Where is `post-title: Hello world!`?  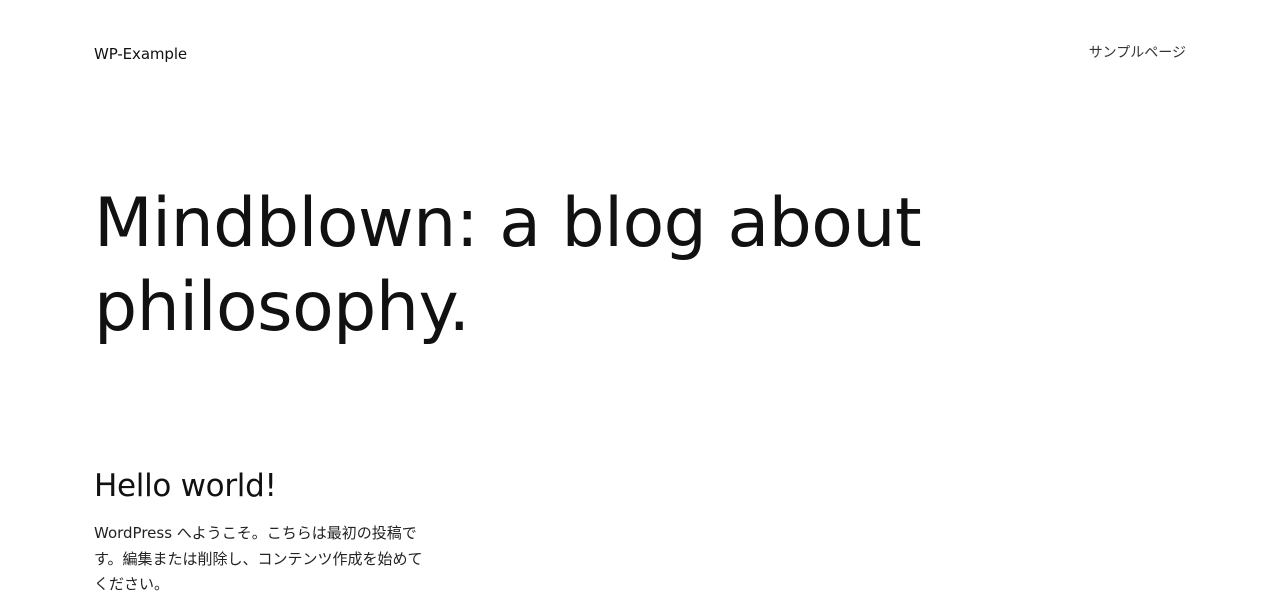 post-title: Hello world! is located at coordinates (269, 486).